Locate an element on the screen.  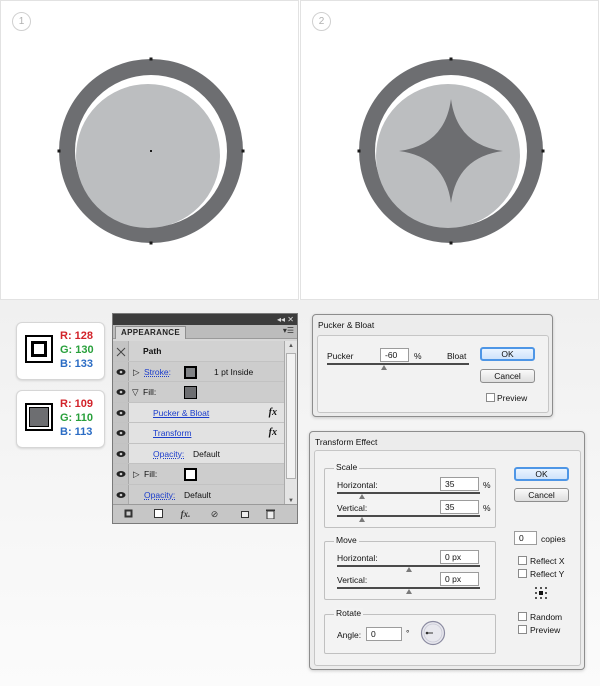
dialog-title: Transform Effect is located at coordinates (346, 442).